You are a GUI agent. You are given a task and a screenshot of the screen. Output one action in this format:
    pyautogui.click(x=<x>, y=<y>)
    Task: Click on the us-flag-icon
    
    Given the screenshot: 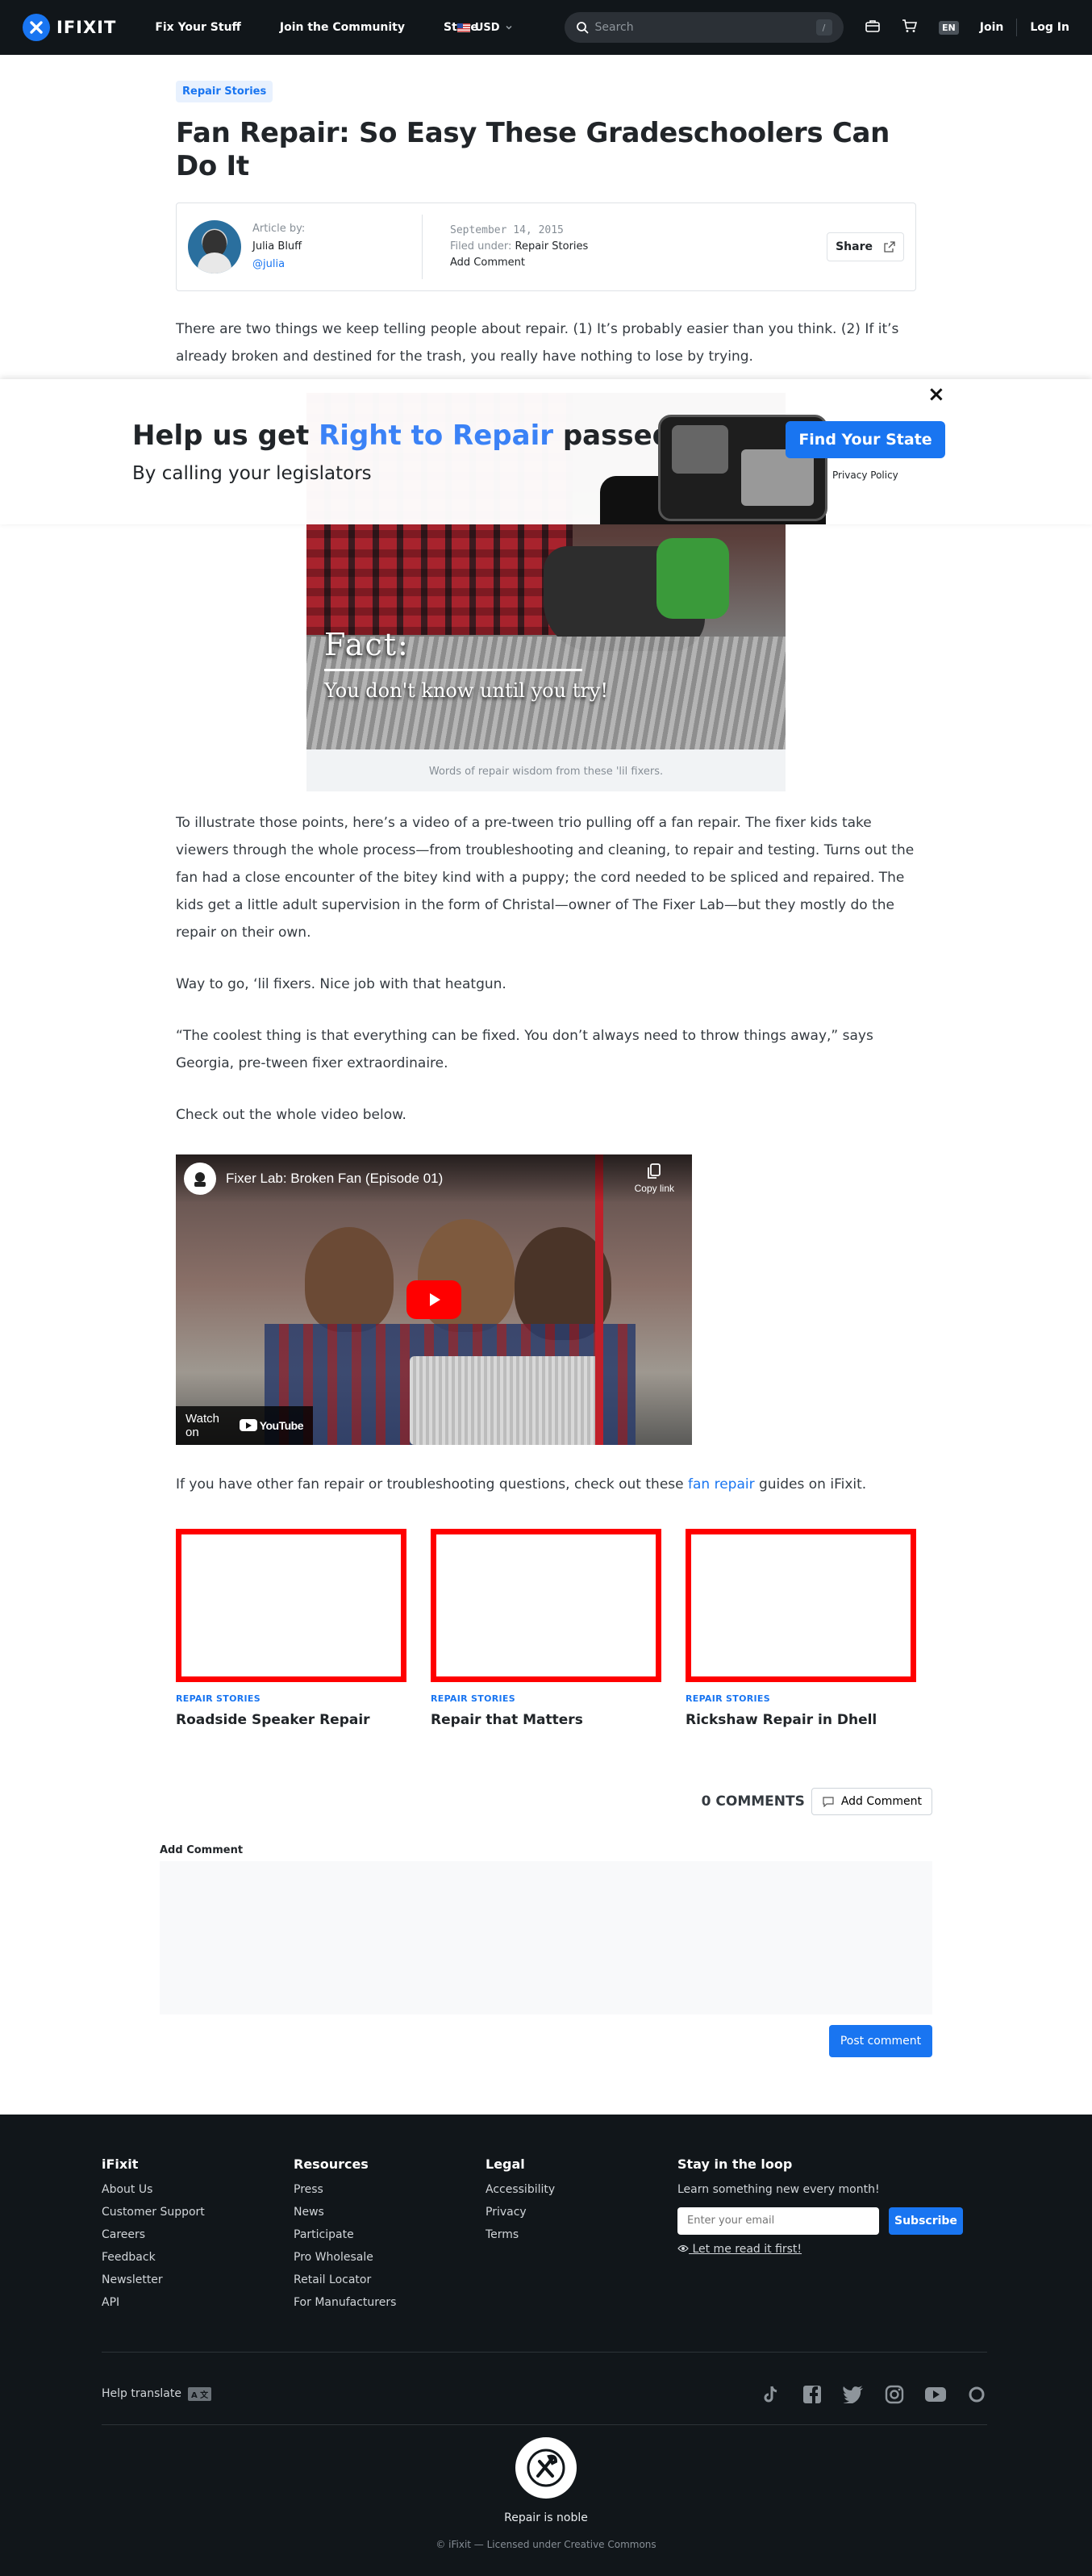 What is the action you would take?
    pyautogui.click(x=463, y=28)
    